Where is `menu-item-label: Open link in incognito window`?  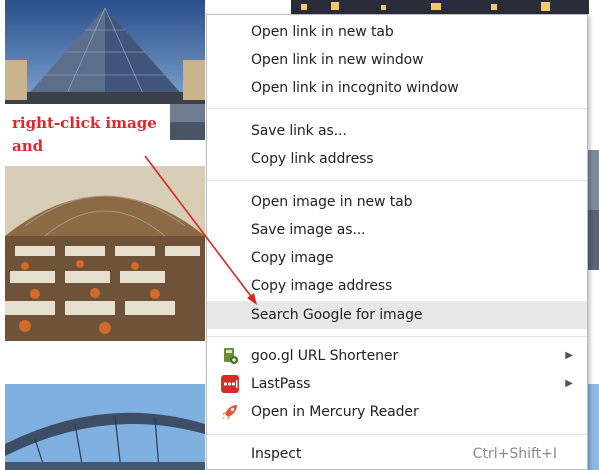 menu-item-label: Open link in incognito window is located at coordinates (355, 88).